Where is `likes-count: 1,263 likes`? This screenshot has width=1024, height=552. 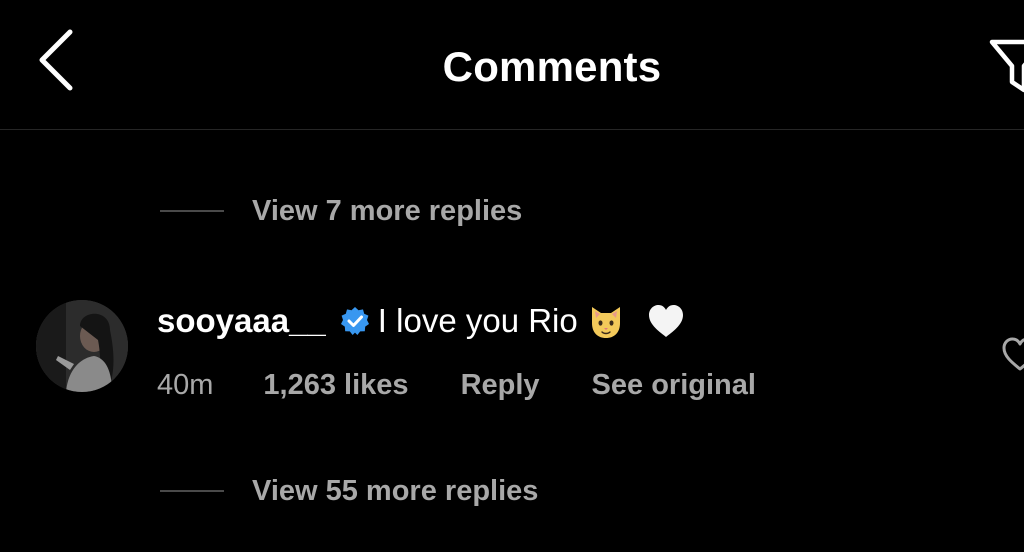
likes-count: 1,263 likes is located at coordinates (335, 385).